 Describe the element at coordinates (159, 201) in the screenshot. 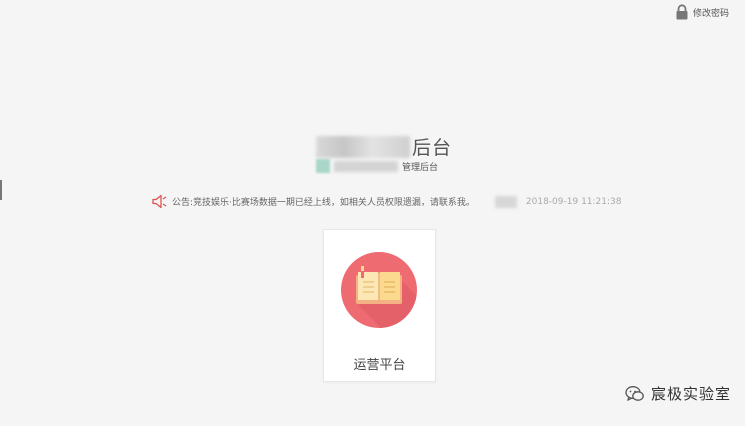

I see `speaker-icon` at that location.